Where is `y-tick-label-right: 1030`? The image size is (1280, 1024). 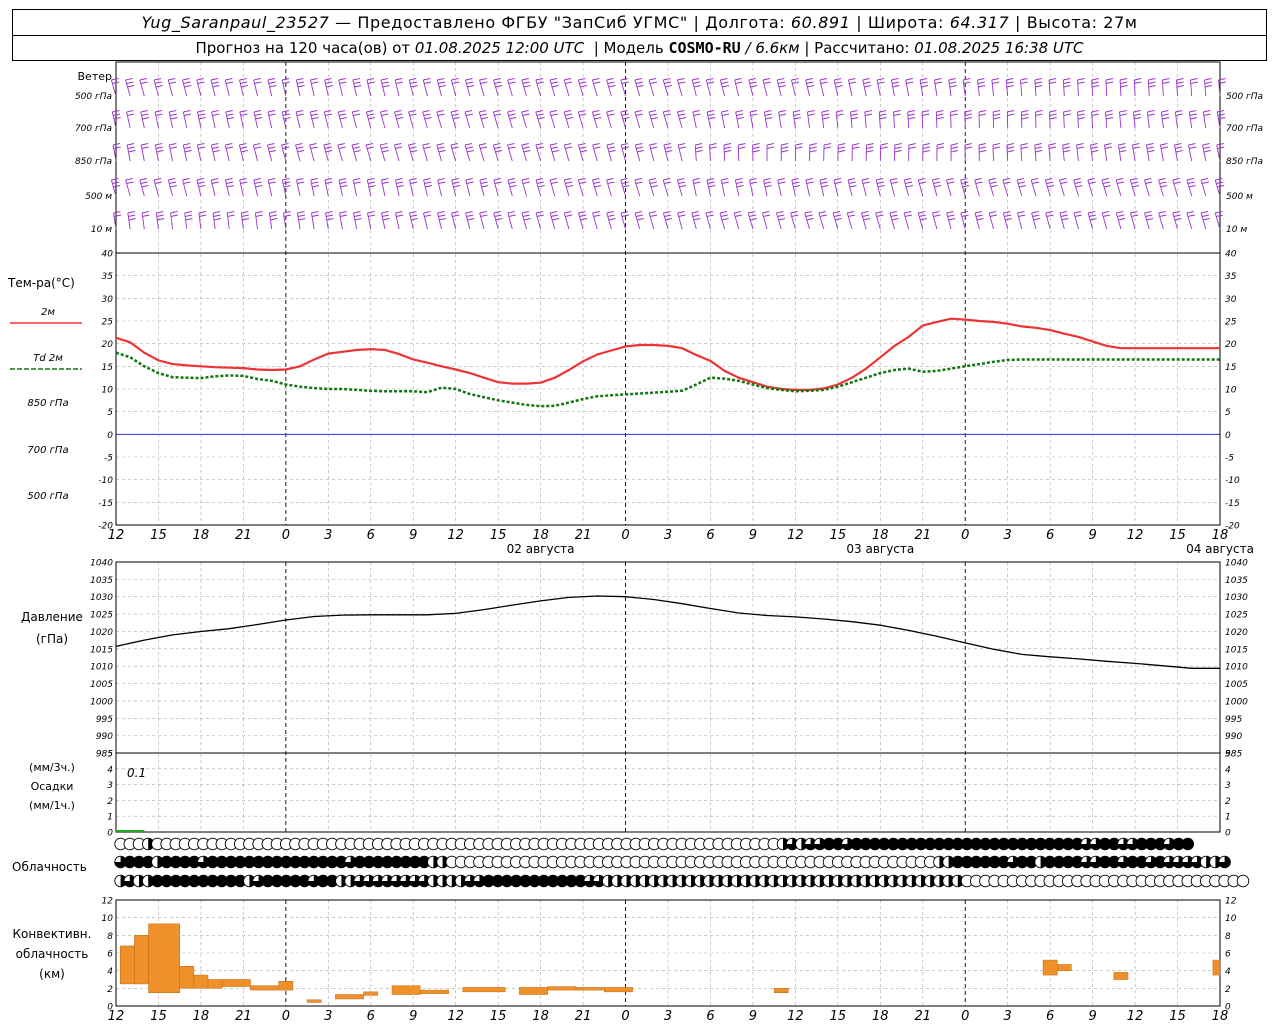 y-tick-label-right: 1030 is located at coordinates (1236, 598).